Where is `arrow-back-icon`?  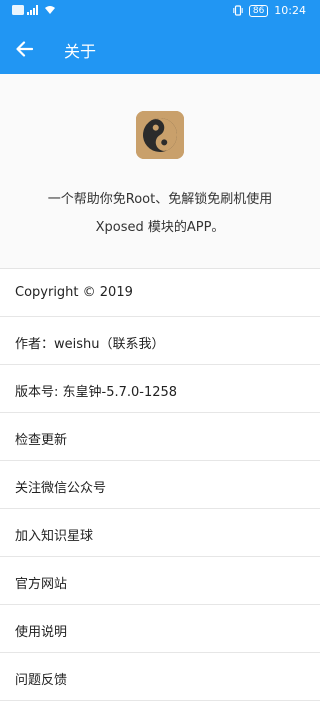 arrow-back-icon is located at coordinates (24, 49).